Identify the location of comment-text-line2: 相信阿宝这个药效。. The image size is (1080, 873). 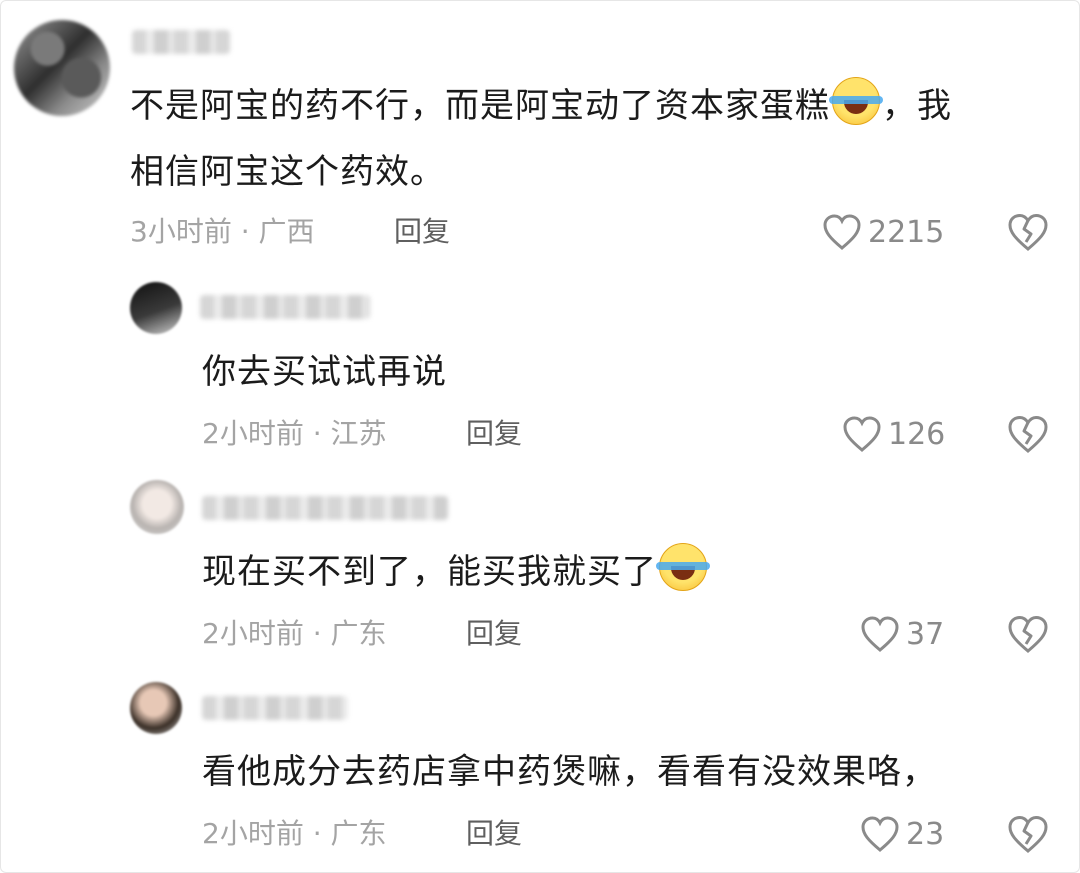
(287, 172).